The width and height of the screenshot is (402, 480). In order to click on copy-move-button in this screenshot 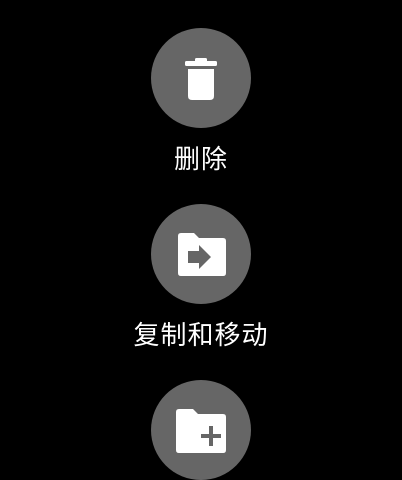, I will do `click(201, 254)`.